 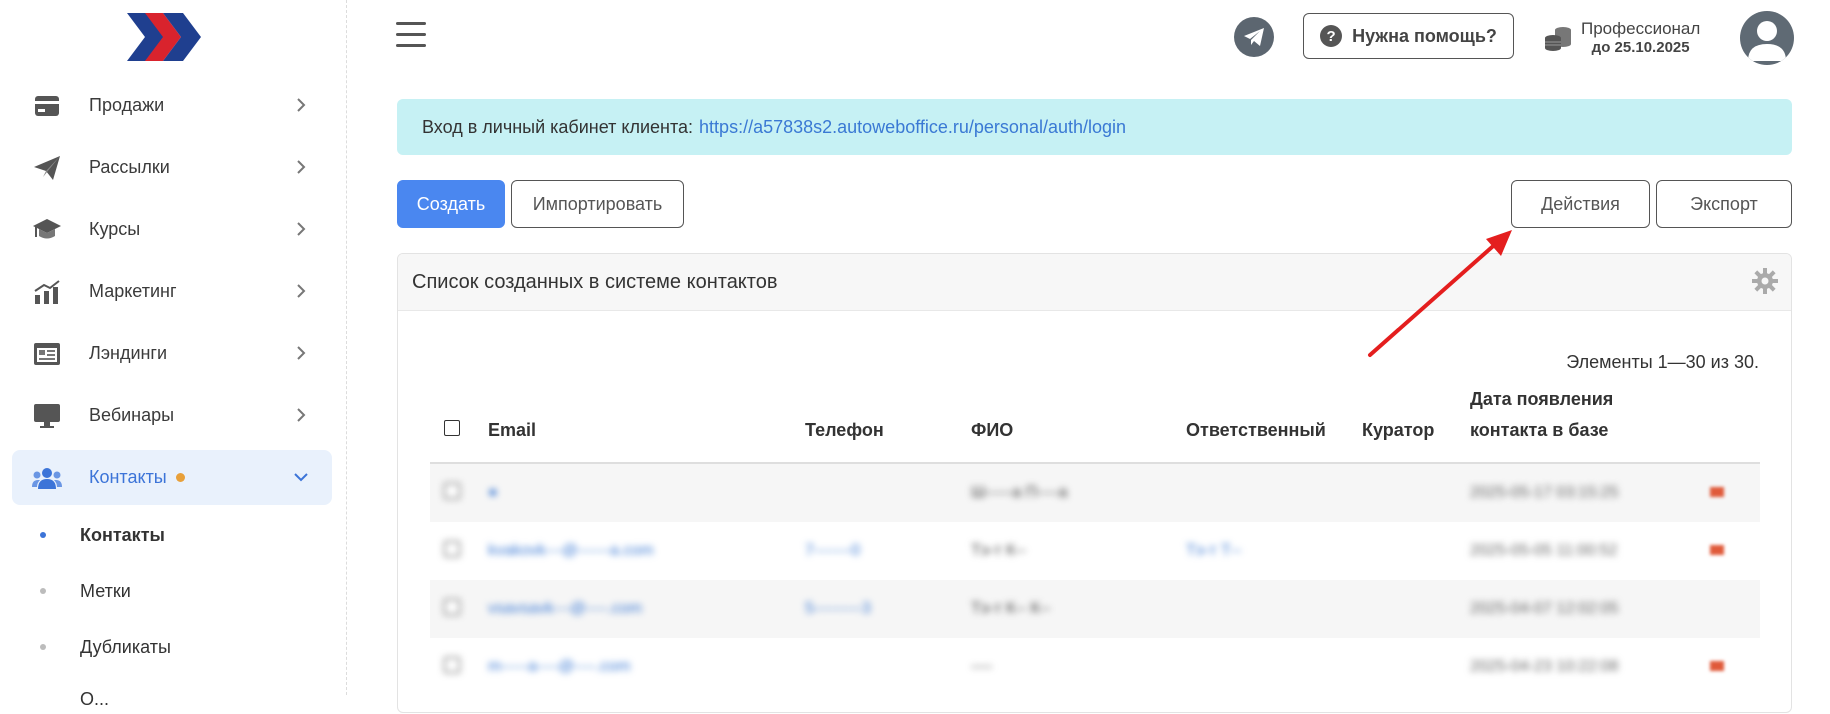 I want to click on sidebar-item-label: Маркетинг, so click(x=133, y=291).